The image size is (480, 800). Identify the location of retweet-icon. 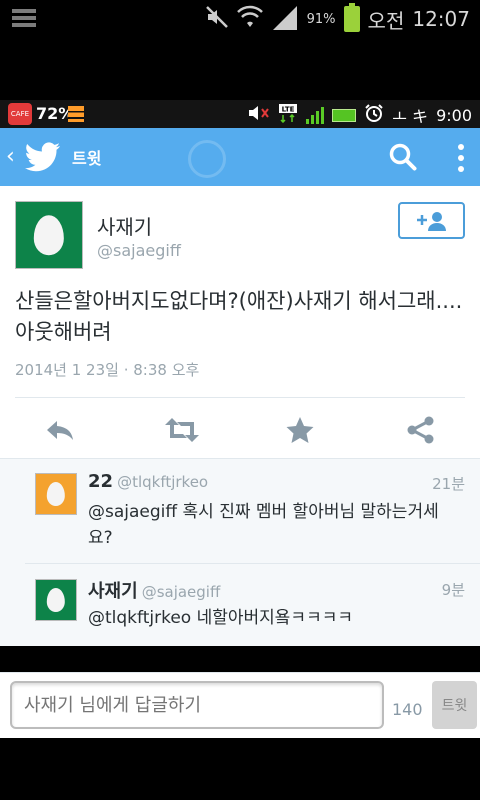
(181, 430).